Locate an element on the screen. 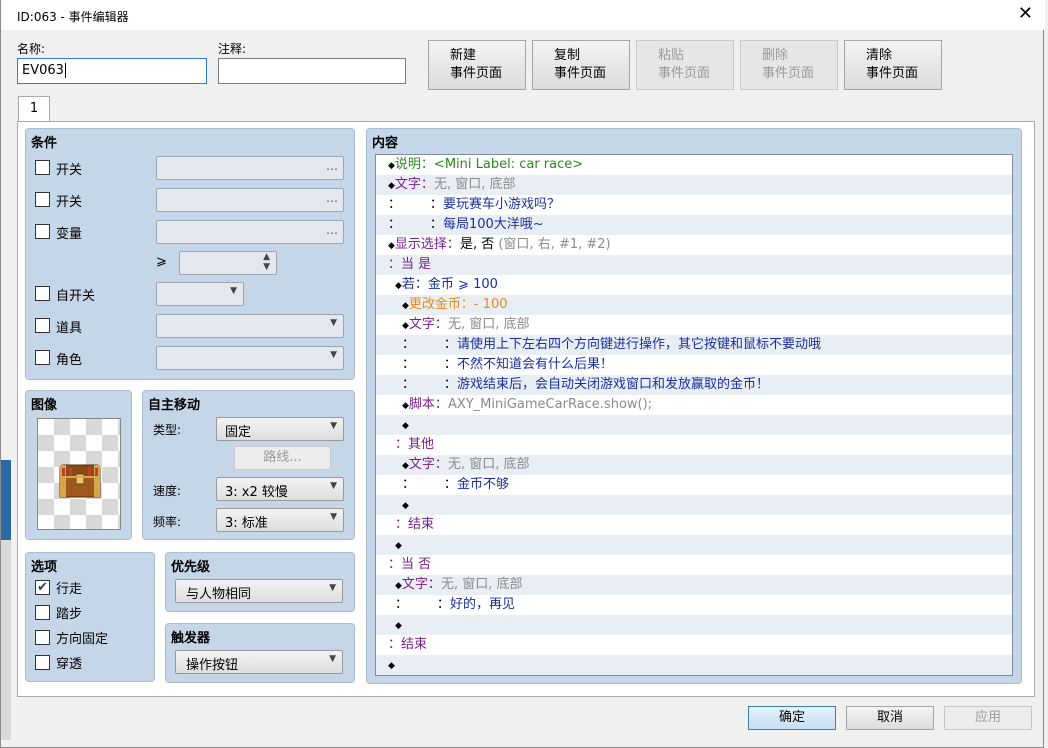  command-line: ： ：请使用上下左右四个方向键进行操作，其它按键和鼠标不要动哦 is located at coordinates (694, 345).